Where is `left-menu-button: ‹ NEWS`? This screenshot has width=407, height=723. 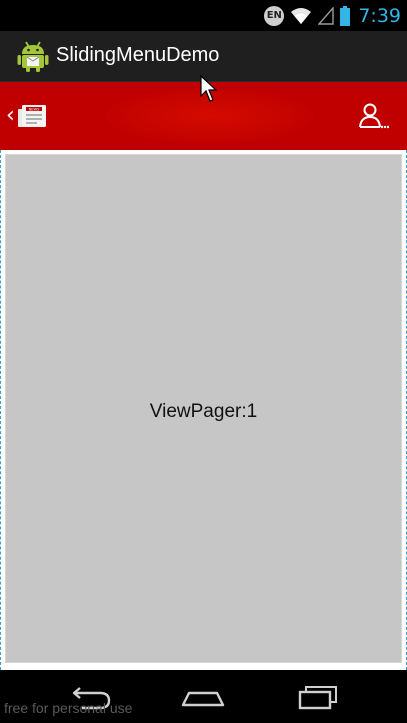
left-menu-button: ‹ NEWS is located at coordinates (26, 116).